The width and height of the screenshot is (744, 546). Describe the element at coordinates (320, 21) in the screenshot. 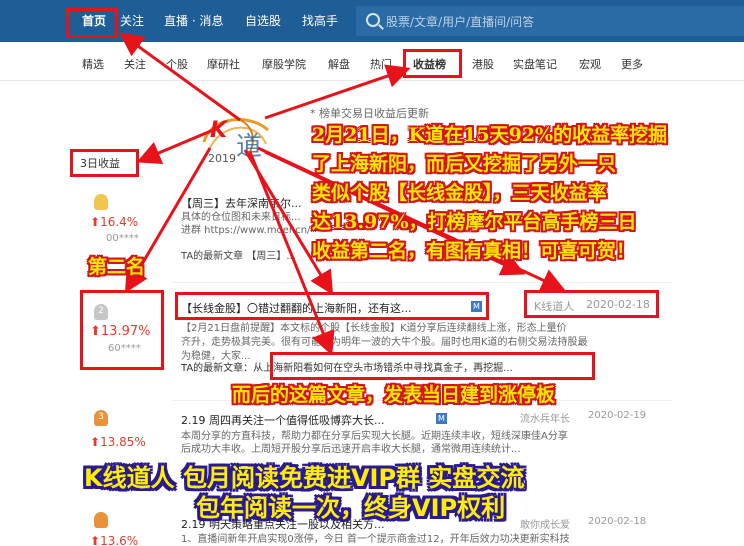

I see `nav-find-experts: 找高手` at that location.